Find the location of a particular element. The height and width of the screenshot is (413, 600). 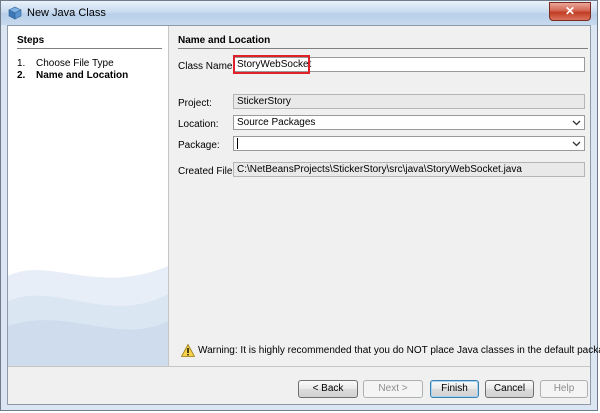

package-label: Package: is located at coordinates (199, 145).